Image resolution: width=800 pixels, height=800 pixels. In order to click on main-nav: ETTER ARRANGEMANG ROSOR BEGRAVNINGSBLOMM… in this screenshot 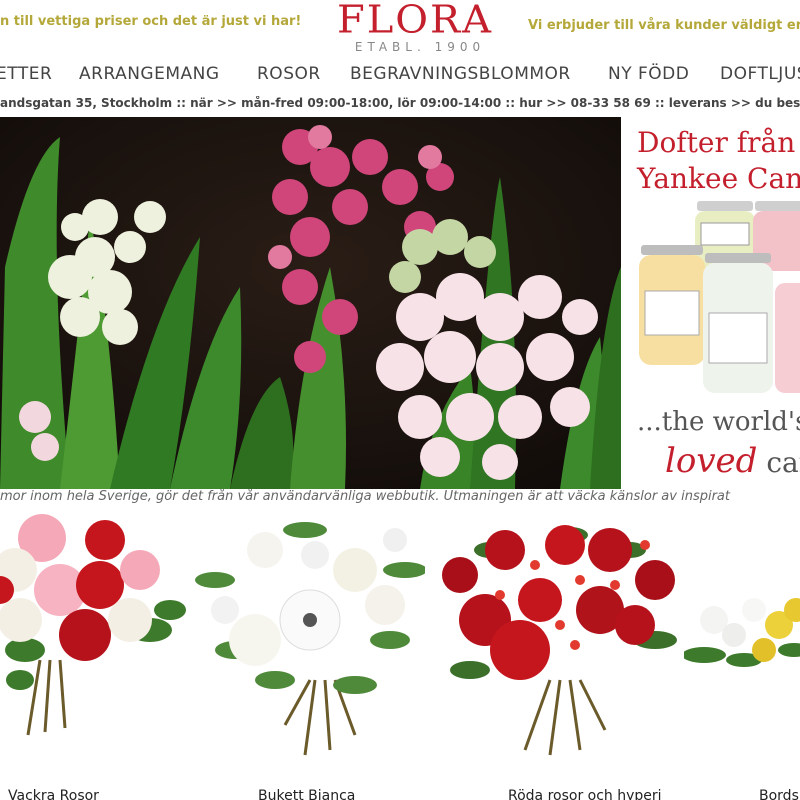, I will do `click(400, 74)`.